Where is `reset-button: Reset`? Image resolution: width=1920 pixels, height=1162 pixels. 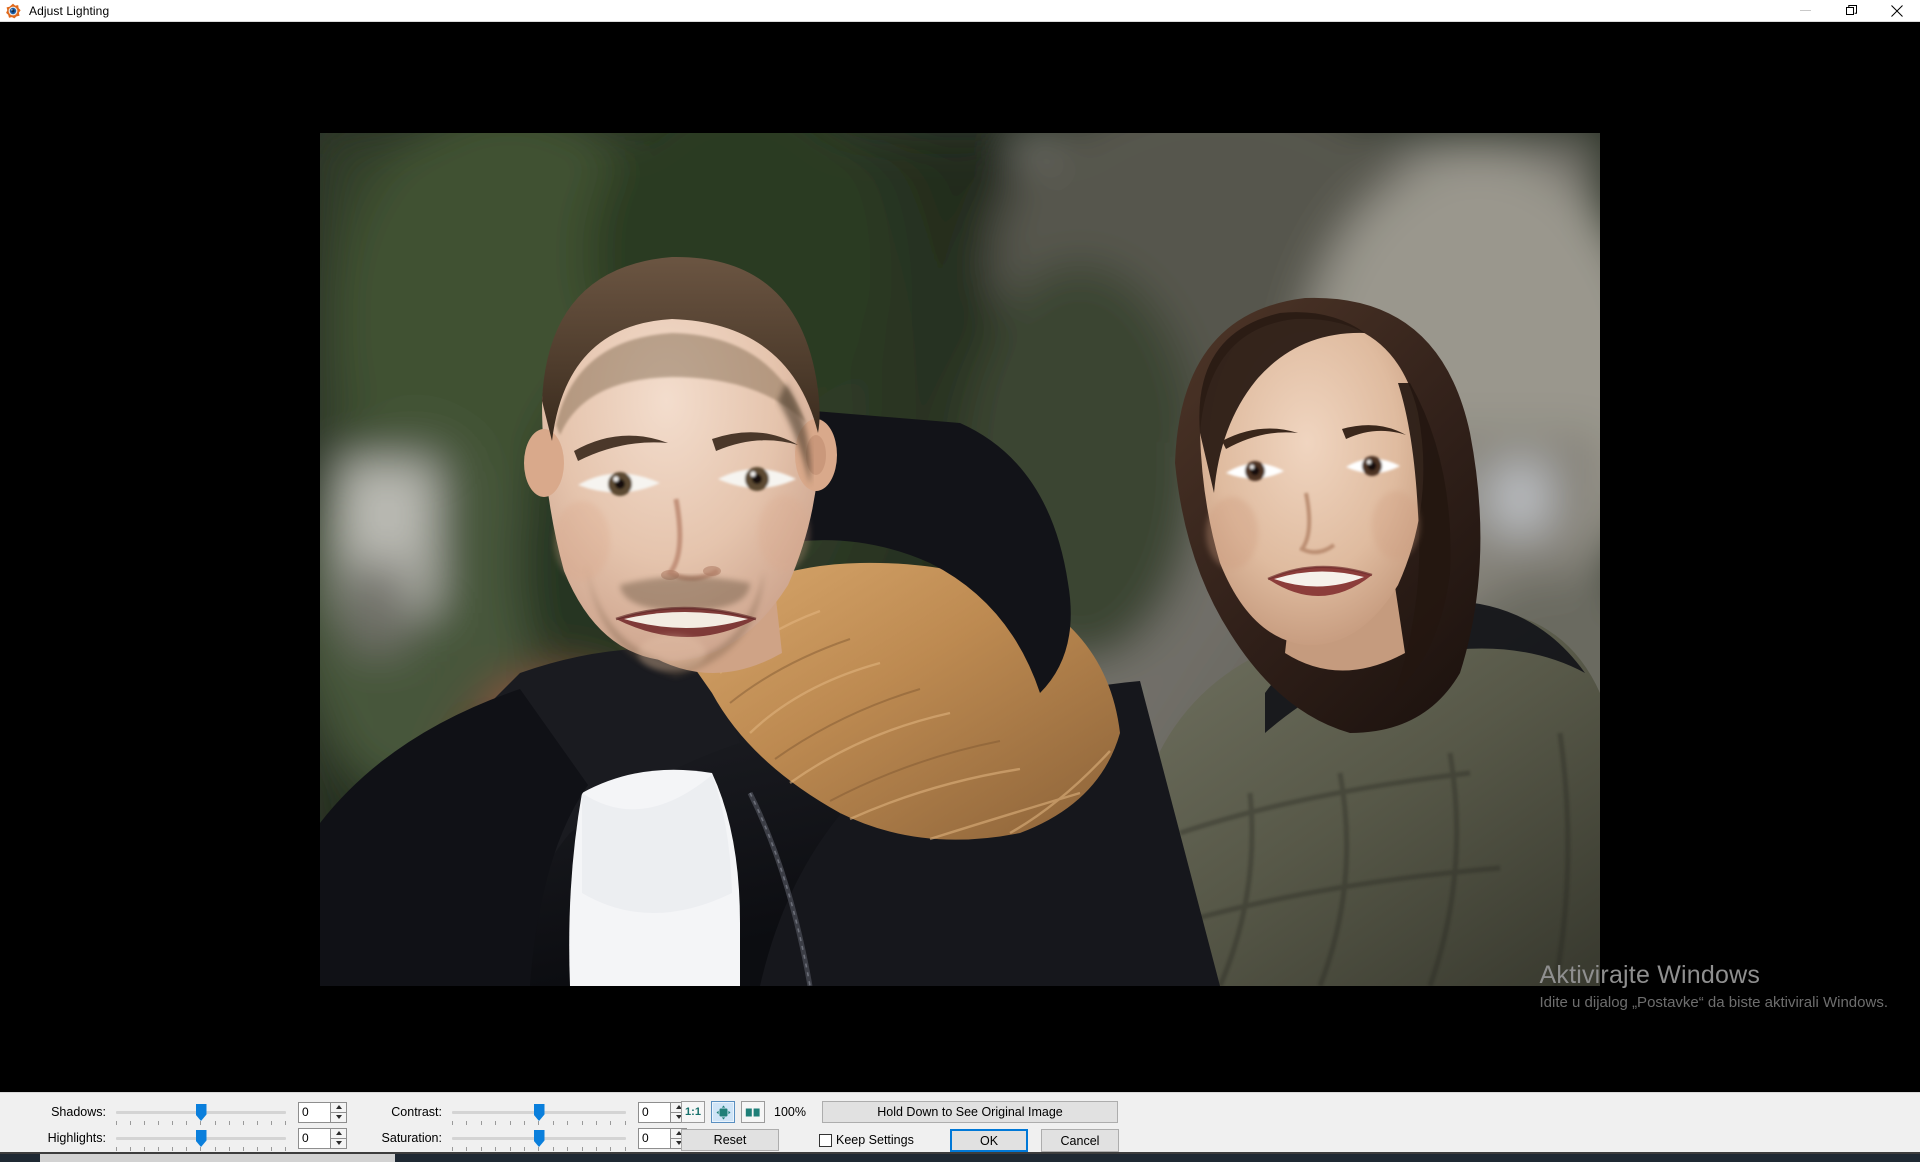 reset-button: Reset is located at coordinates (730, 1140).